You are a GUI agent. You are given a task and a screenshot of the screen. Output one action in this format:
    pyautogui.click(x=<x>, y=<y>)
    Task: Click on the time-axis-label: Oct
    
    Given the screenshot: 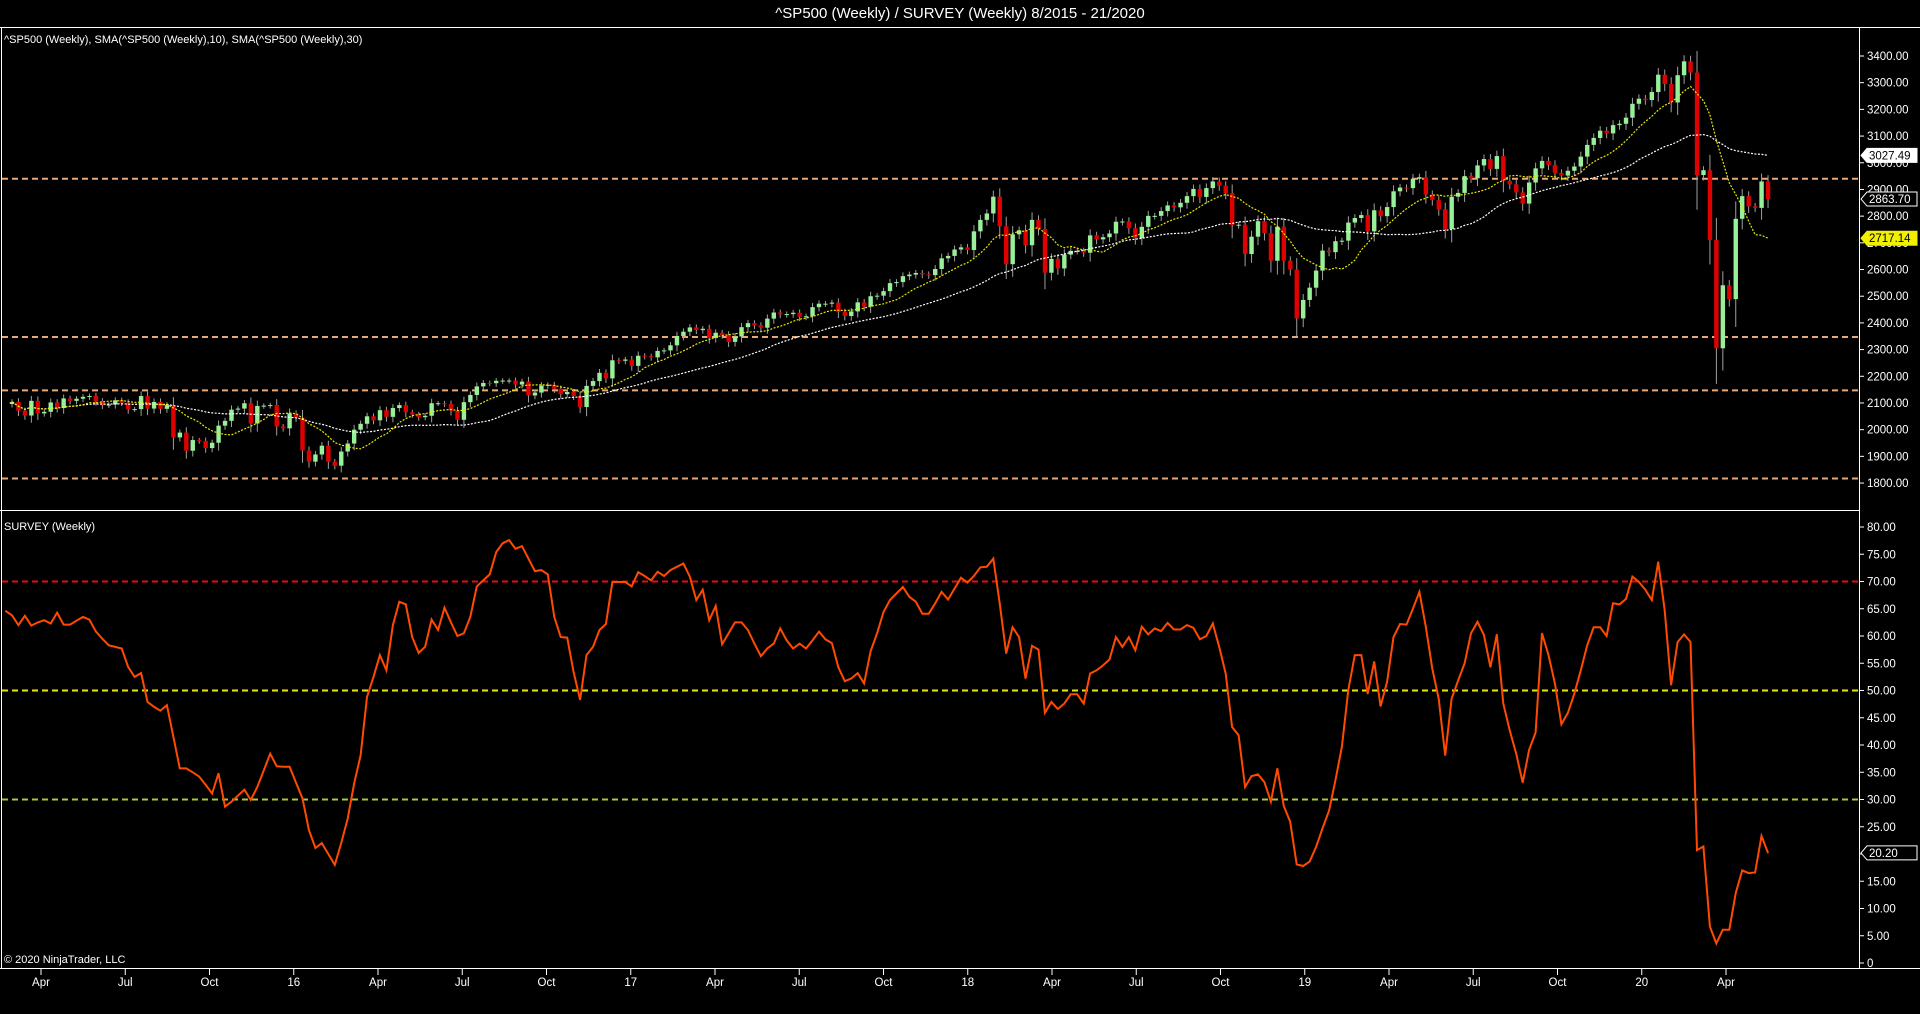 What is the action you would take?
    pyautogui.click(x=1558, y=983)
    